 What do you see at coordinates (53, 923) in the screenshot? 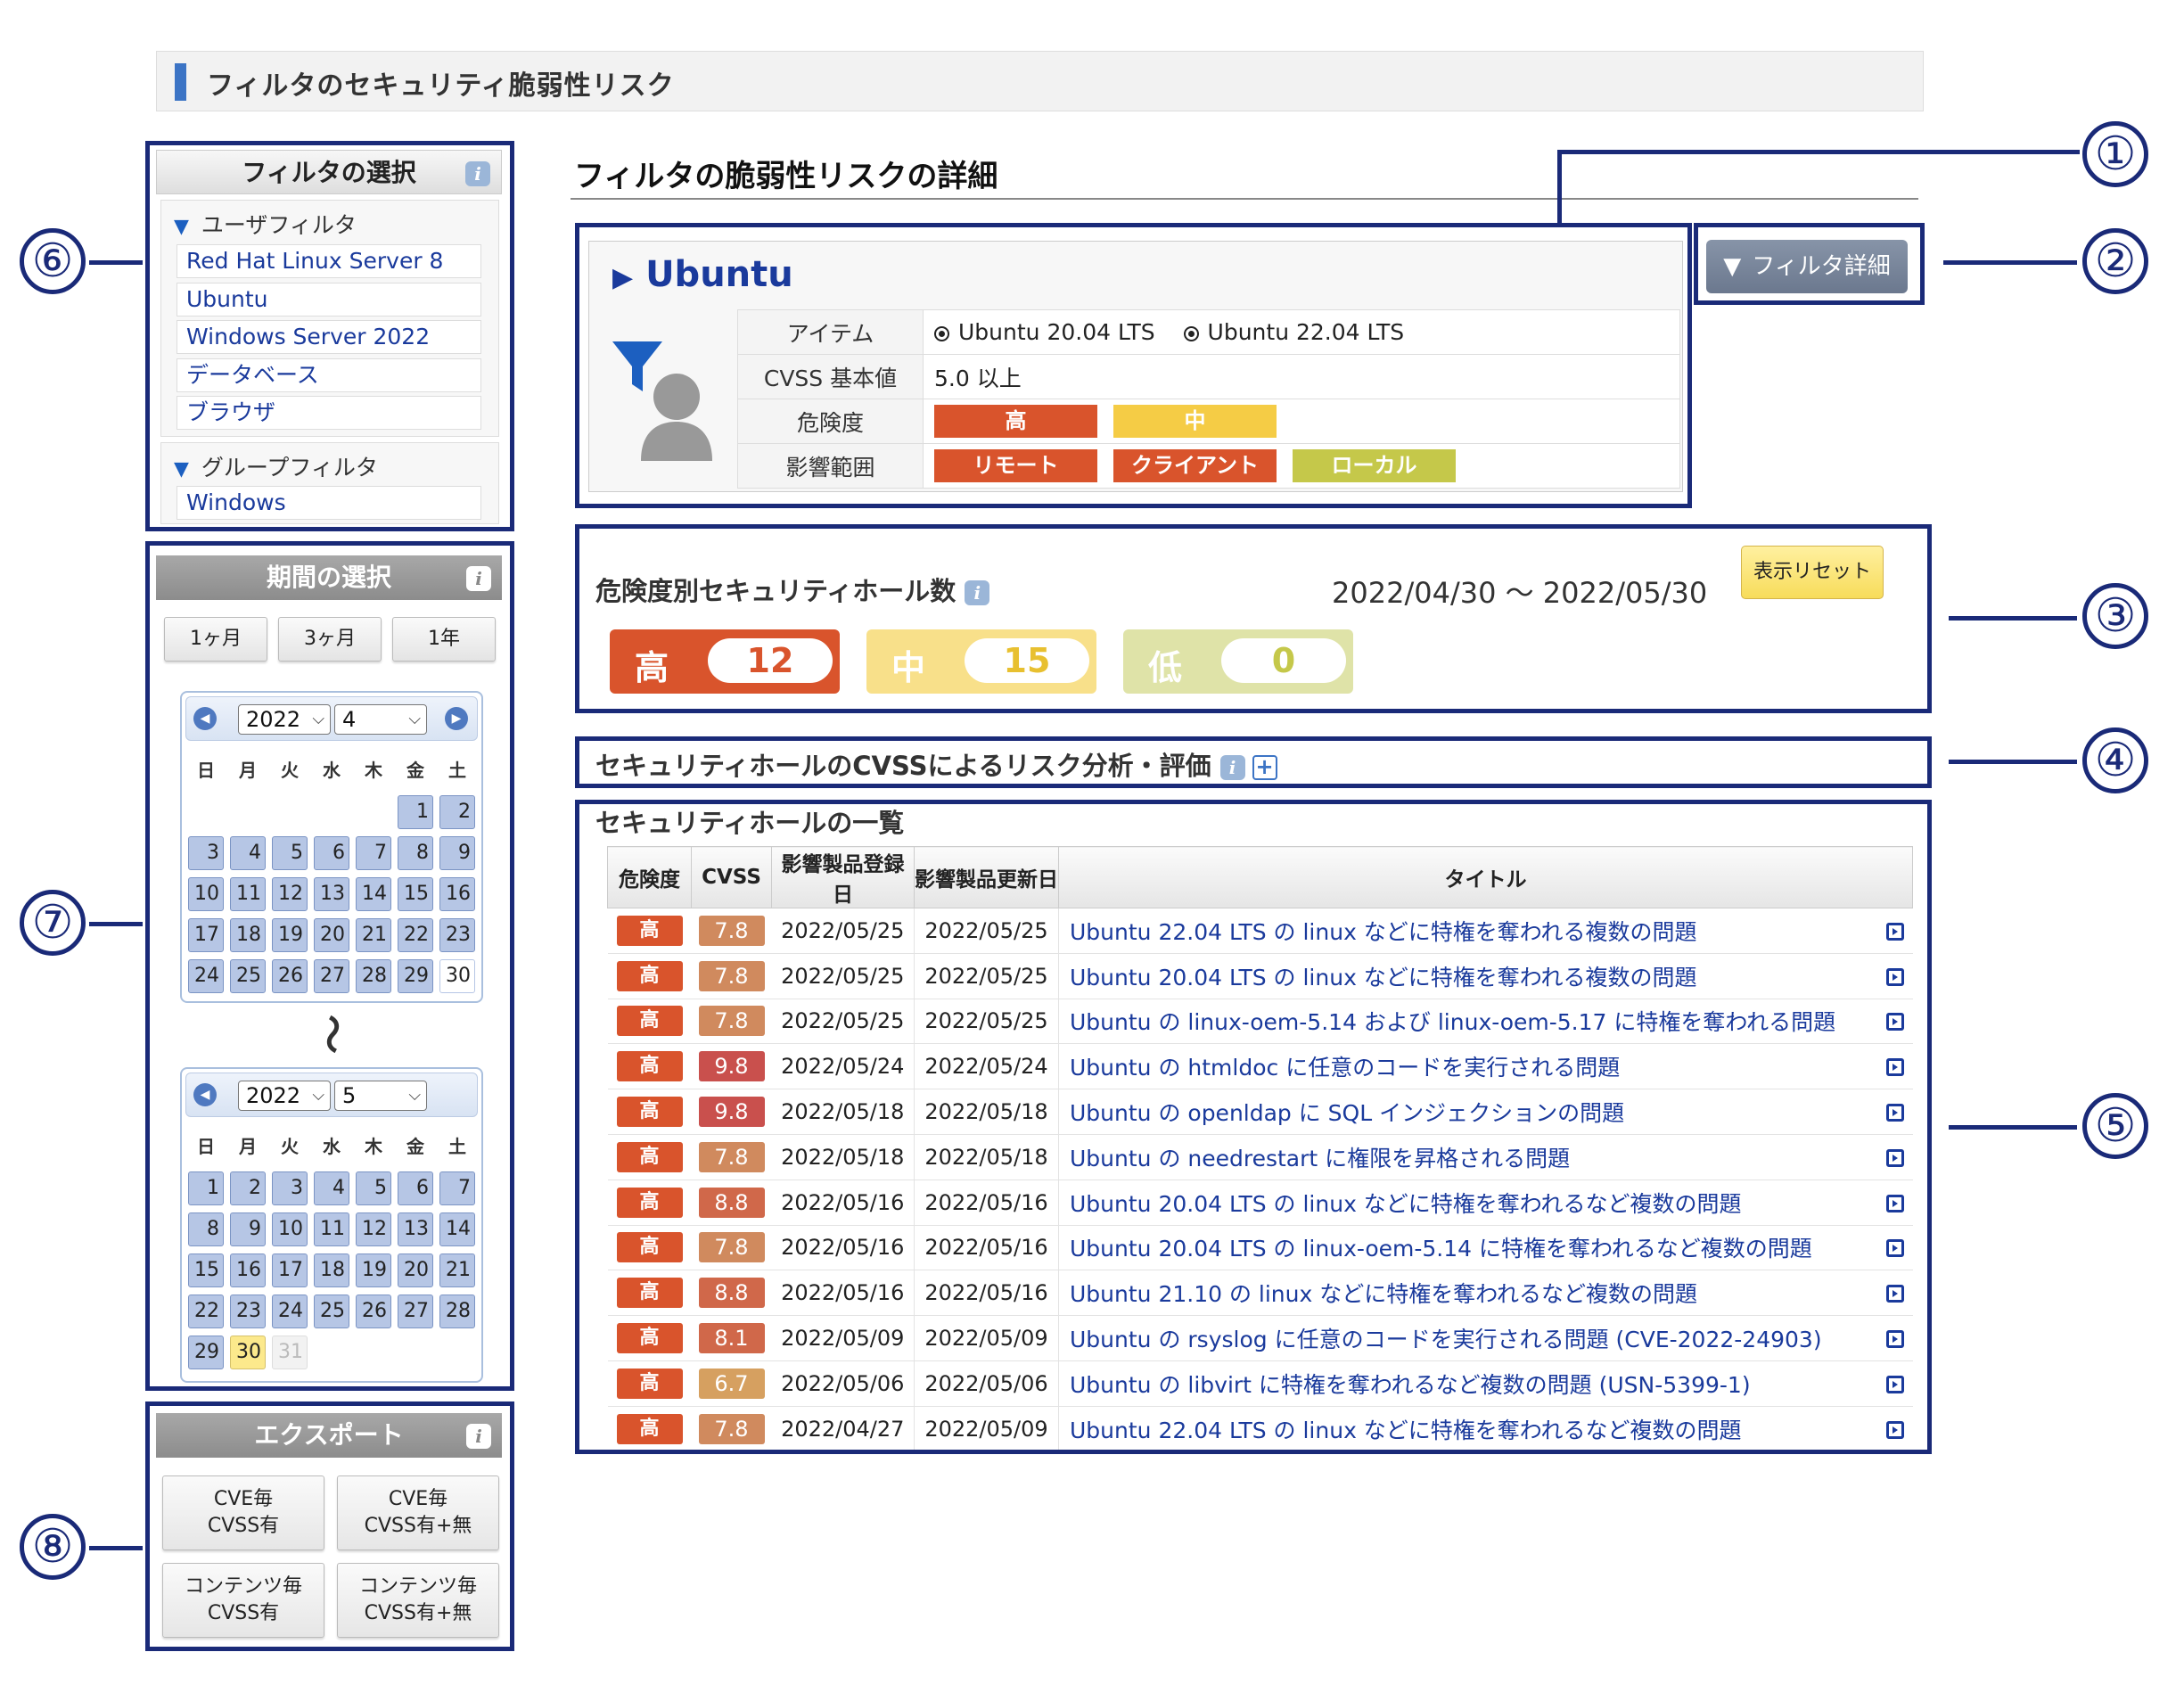
I see `annotation-marker-7: ⑦` at bounding box center [53, 923].